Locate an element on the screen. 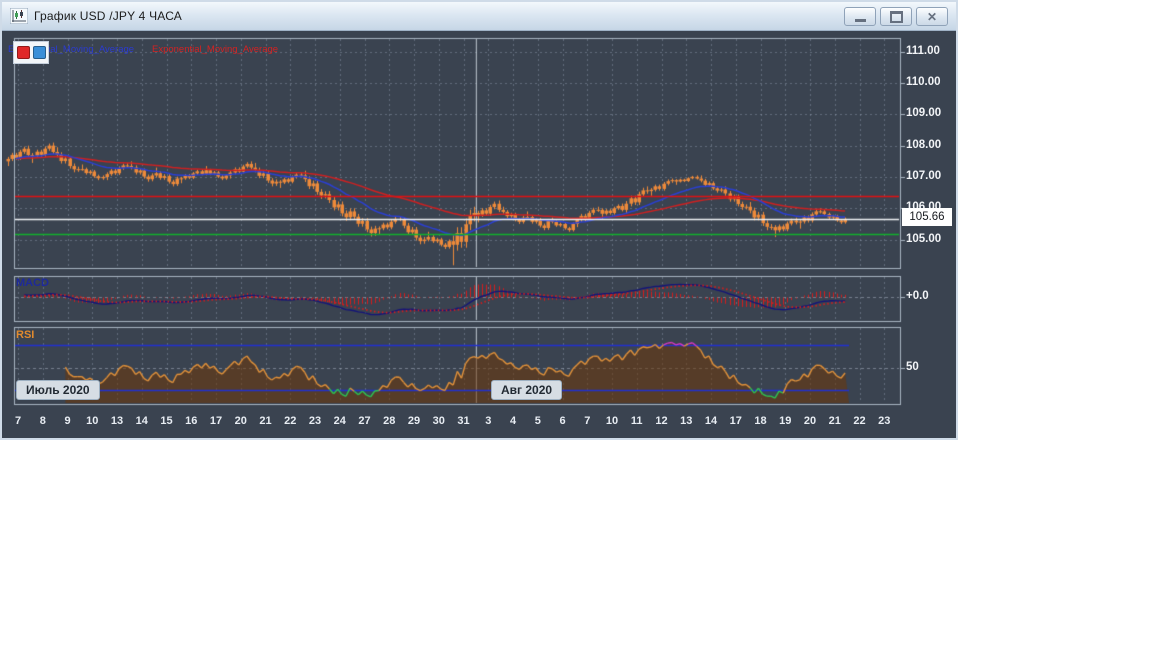  time-axis-label: 24 is located at coordinates (339, 421).